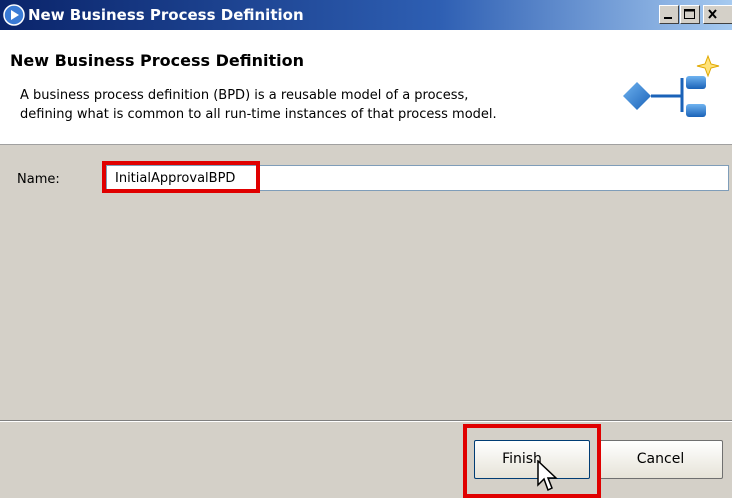 This screenshot has width=732, height=498. What do you see at coordinates (366, 15) in the screenshot?
I see `title-bar: New Business Process Definition` at bounding box center [366, 15].